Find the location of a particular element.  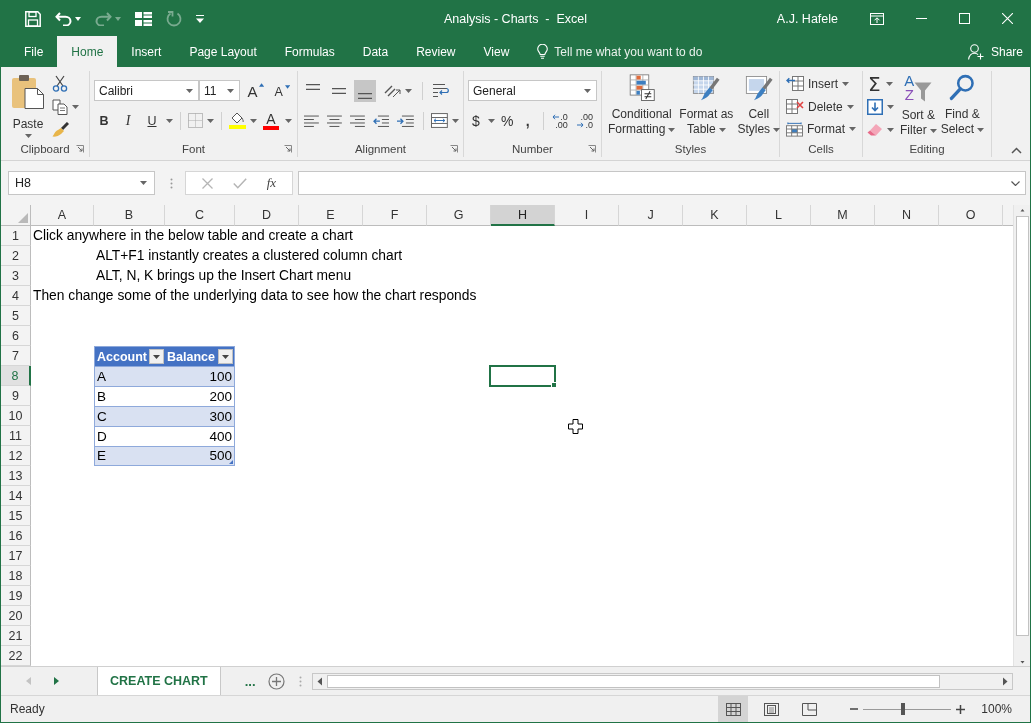

next-sheet-icon is located at coordinates (56, 681).